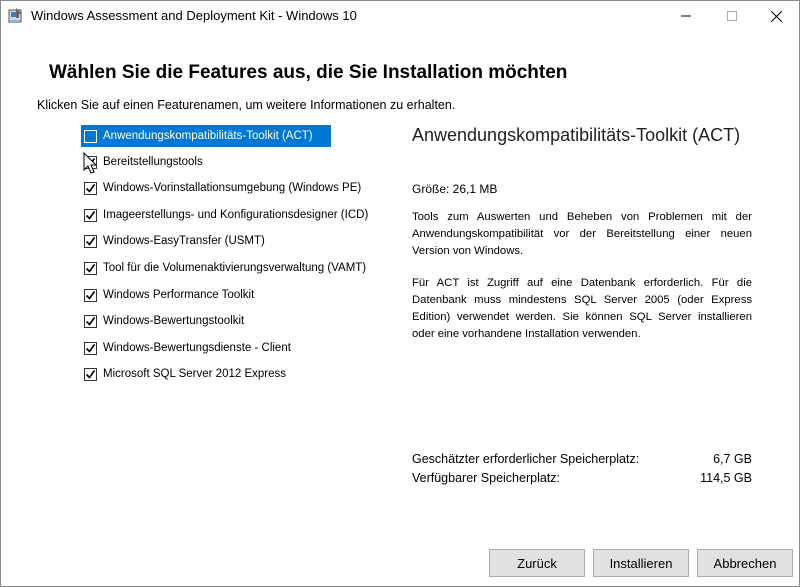 This screenshot has height=587, width=800. What do you see at coordinates (209, 136) in the screenshot?
I see `feature-label-act: Anwendungskompatibilitäts-Toolkit (ACT)` at bounding box center [209, 136].